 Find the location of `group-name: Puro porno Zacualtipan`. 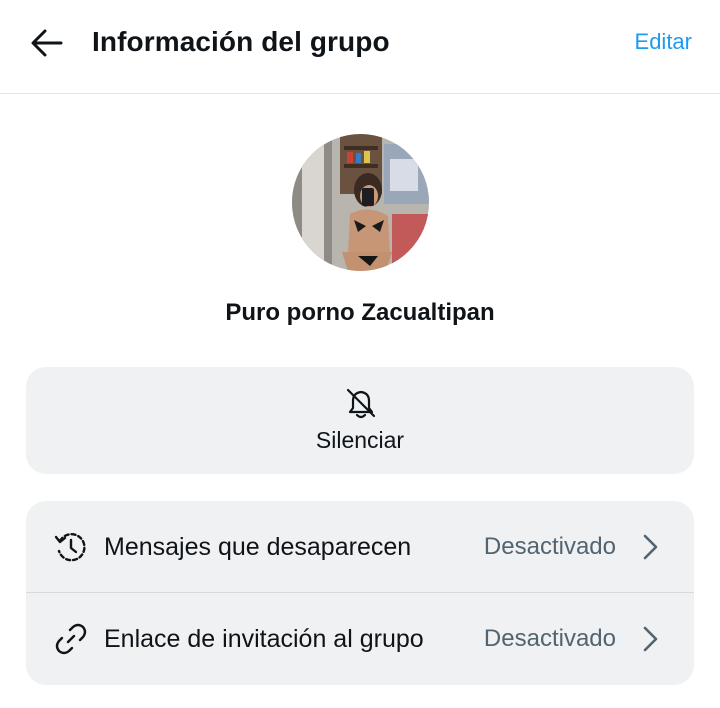

group-name: Puro porno Zacualtipan is located at coordinates (360, 312).